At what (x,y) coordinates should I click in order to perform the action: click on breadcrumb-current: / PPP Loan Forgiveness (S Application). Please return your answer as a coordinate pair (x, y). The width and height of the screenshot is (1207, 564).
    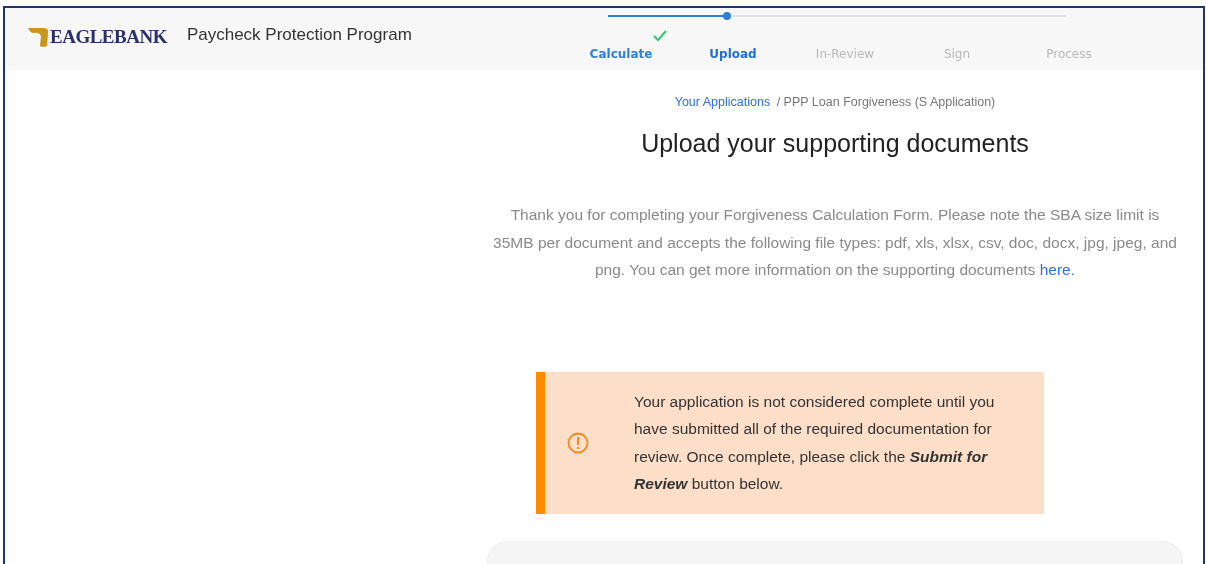
    Looking at the image, I should click on (886, 102).